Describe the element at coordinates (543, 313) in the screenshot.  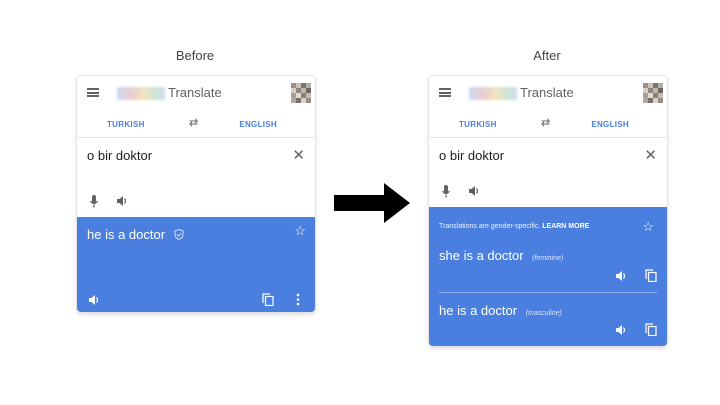
I see `gender-label: (masculine)` at that location.